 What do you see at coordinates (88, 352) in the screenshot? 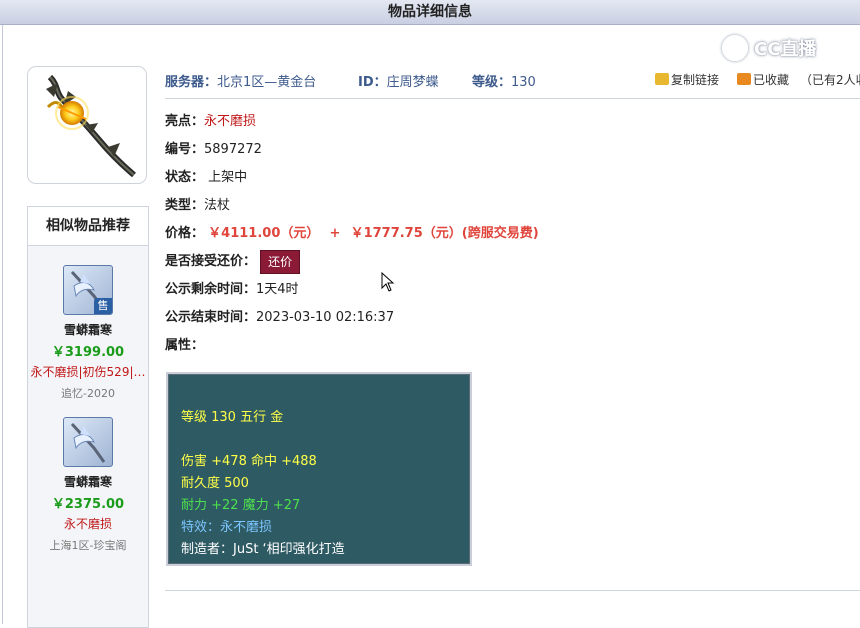
I see `rec-item-1-price: ￥3199.00` at bounding box center [88, 352].